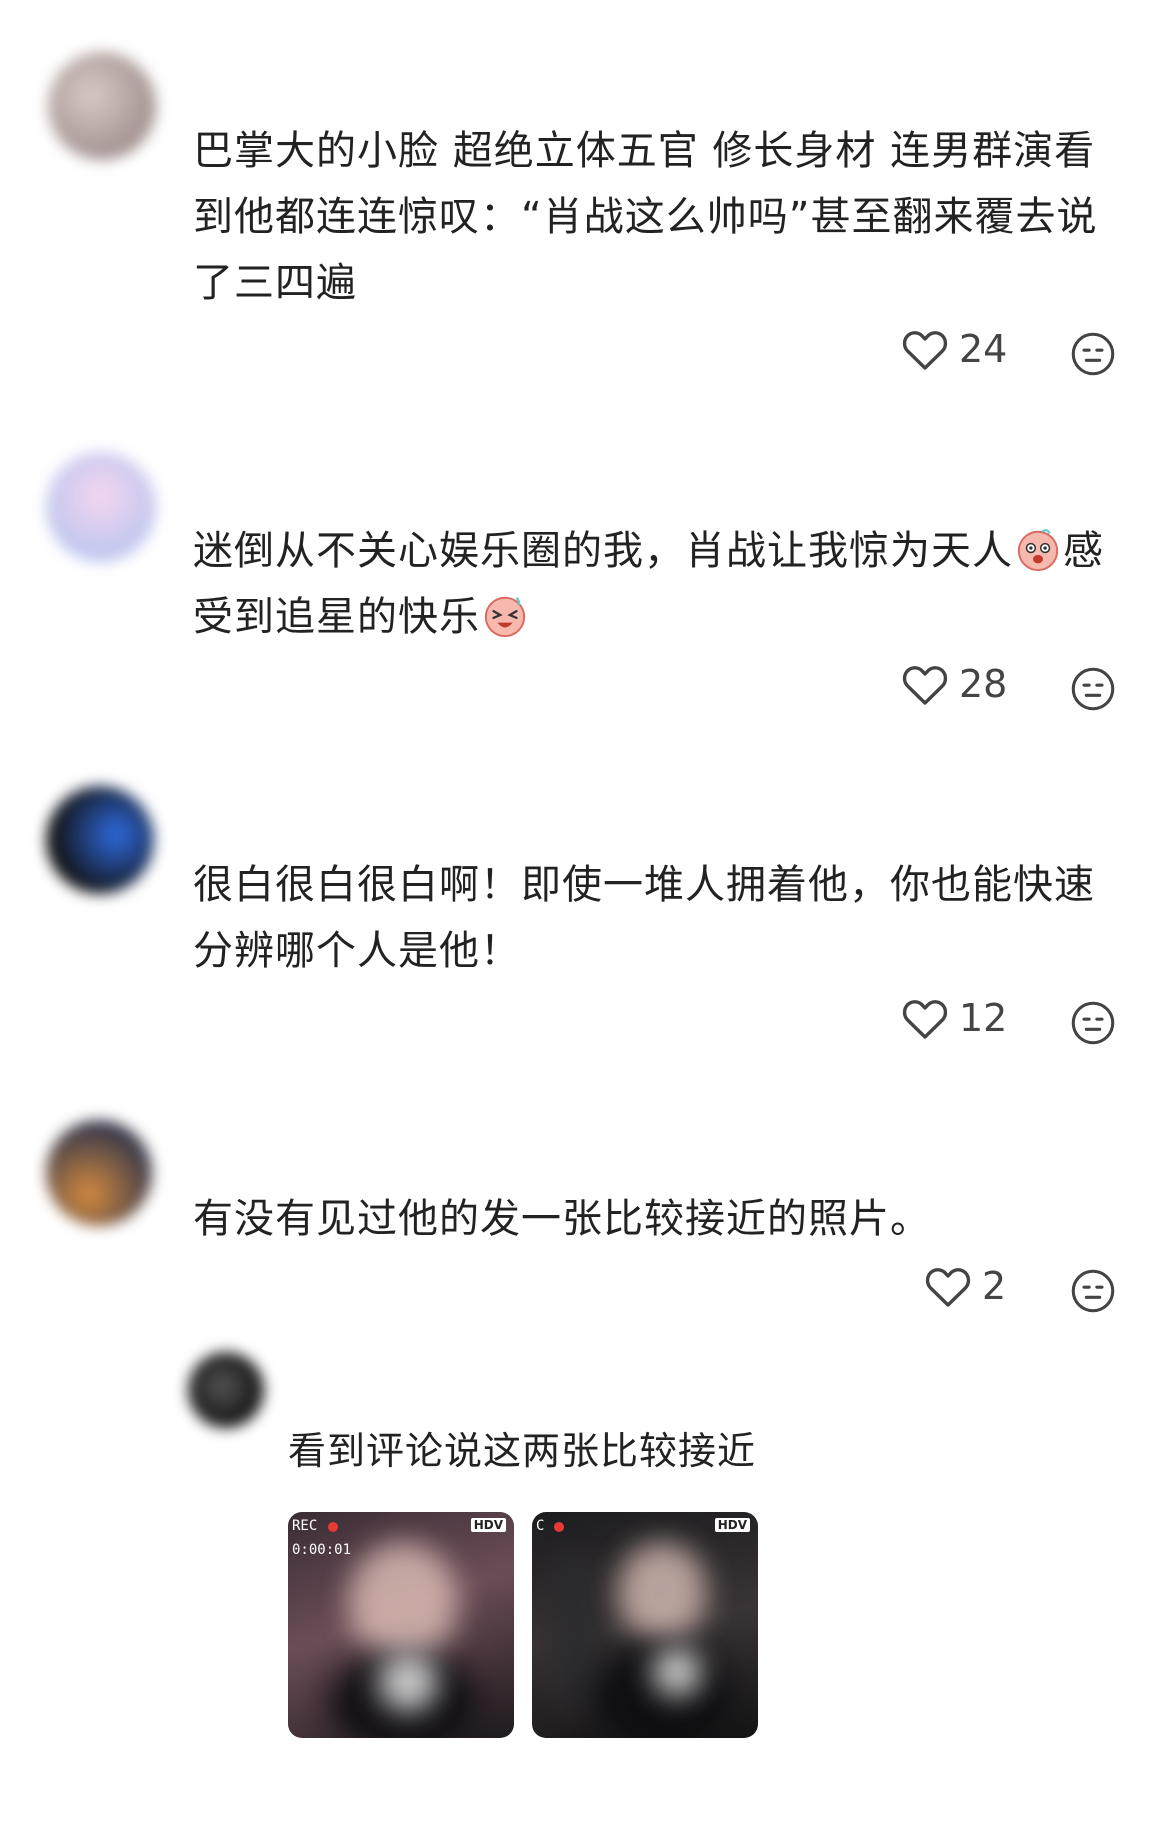 This screenshot has height=1844, width=1170. I want to click on reply-text: 看到评论说这两张比较接近, so click(522, 1451).